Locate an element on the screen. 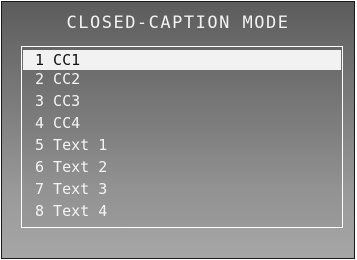 The image size is (357, 260). menu-title: CLOSED-CAPTION MODE is located at coordinates (178, 23).